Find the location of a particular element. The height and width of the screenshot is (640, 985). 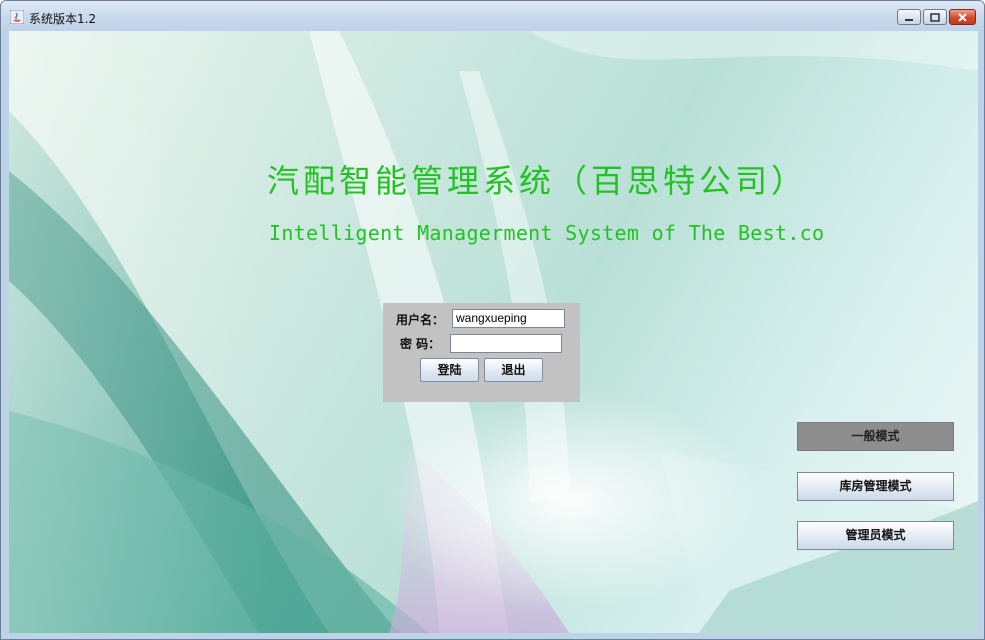

system-title-chinese: 汽配智能管理系统（百思特公司） is located at coordinates (537, 181).